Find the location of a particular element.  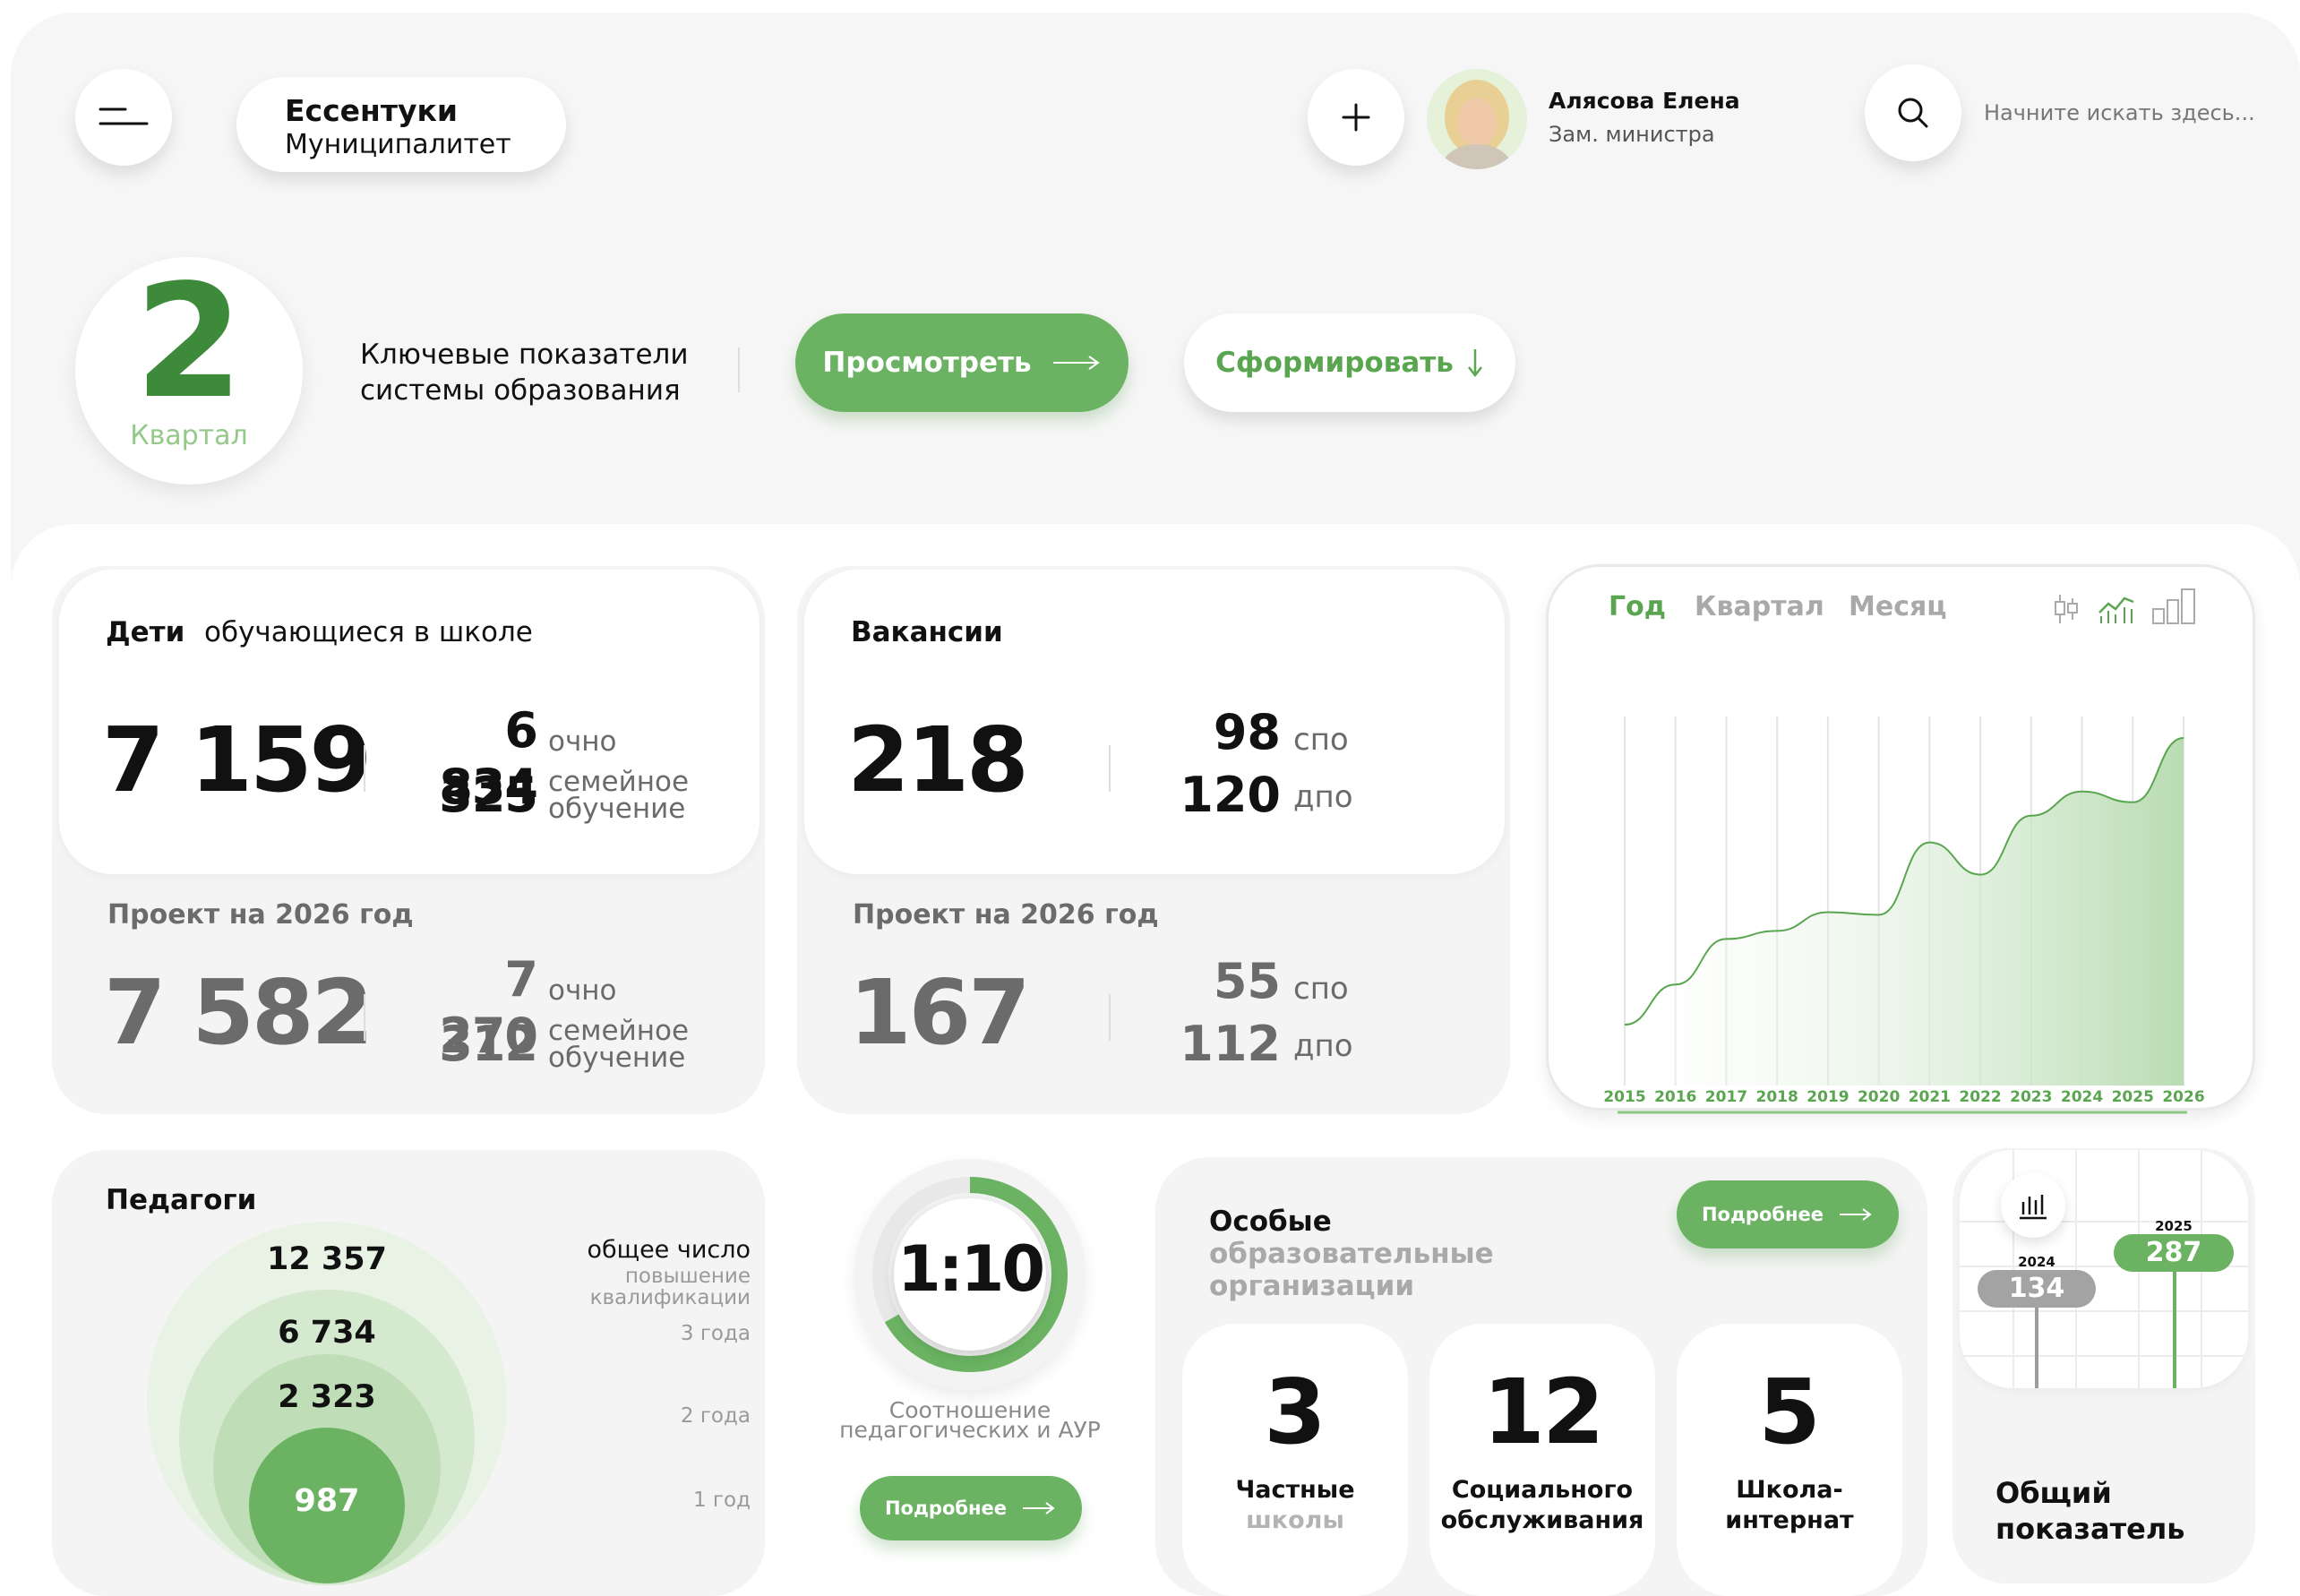

chart-x-tick-label: 2021 is located at coordinates (1930, 1097).